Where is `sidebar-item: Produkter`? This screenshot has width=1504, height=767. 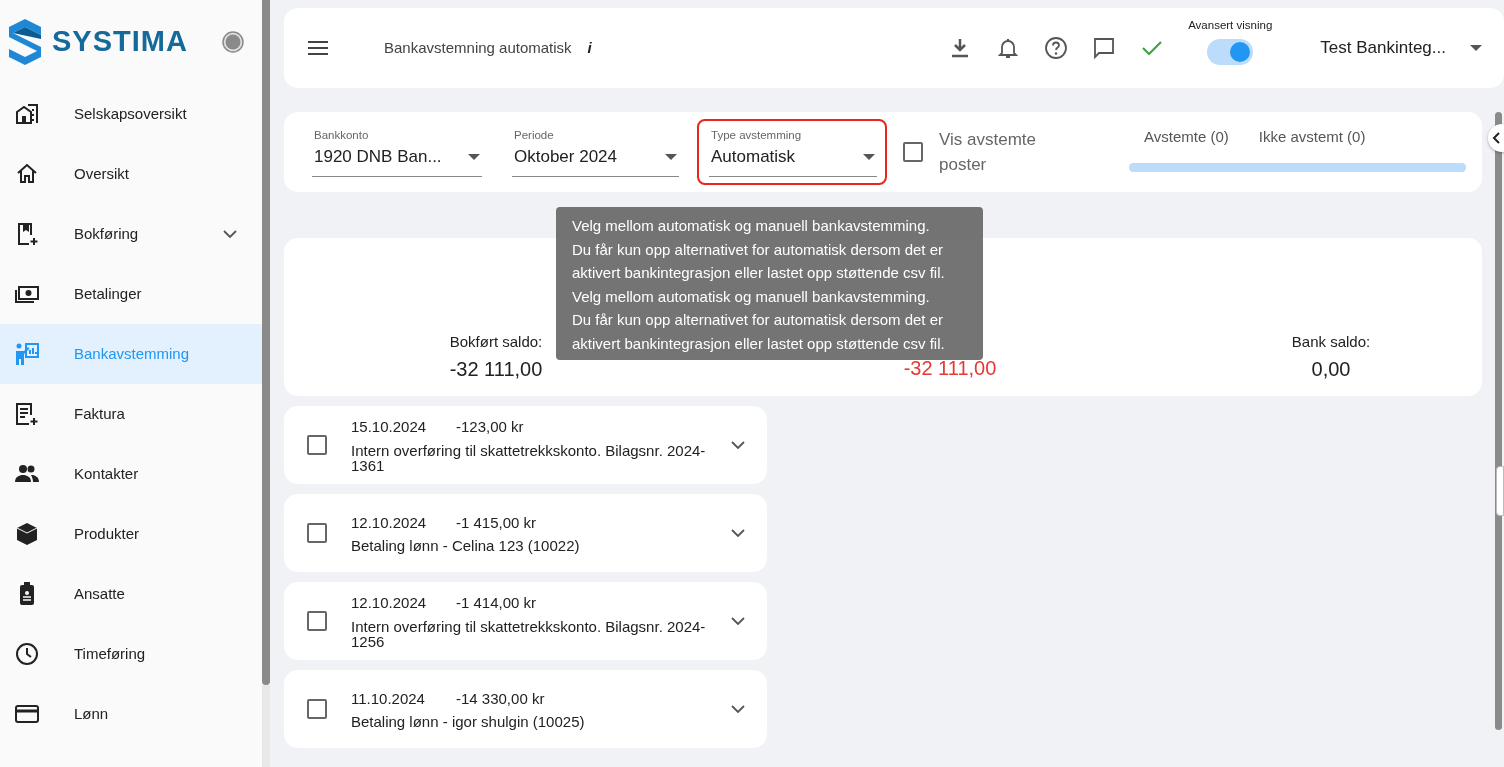
sidebar-item: Produkter is located at coordinates (131, 534).